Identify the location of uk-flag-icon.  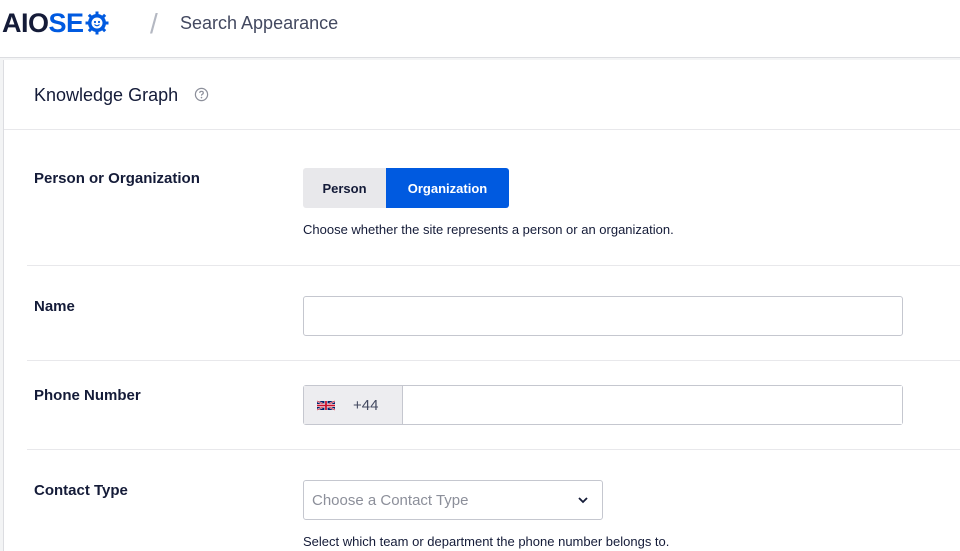
(326, 405).